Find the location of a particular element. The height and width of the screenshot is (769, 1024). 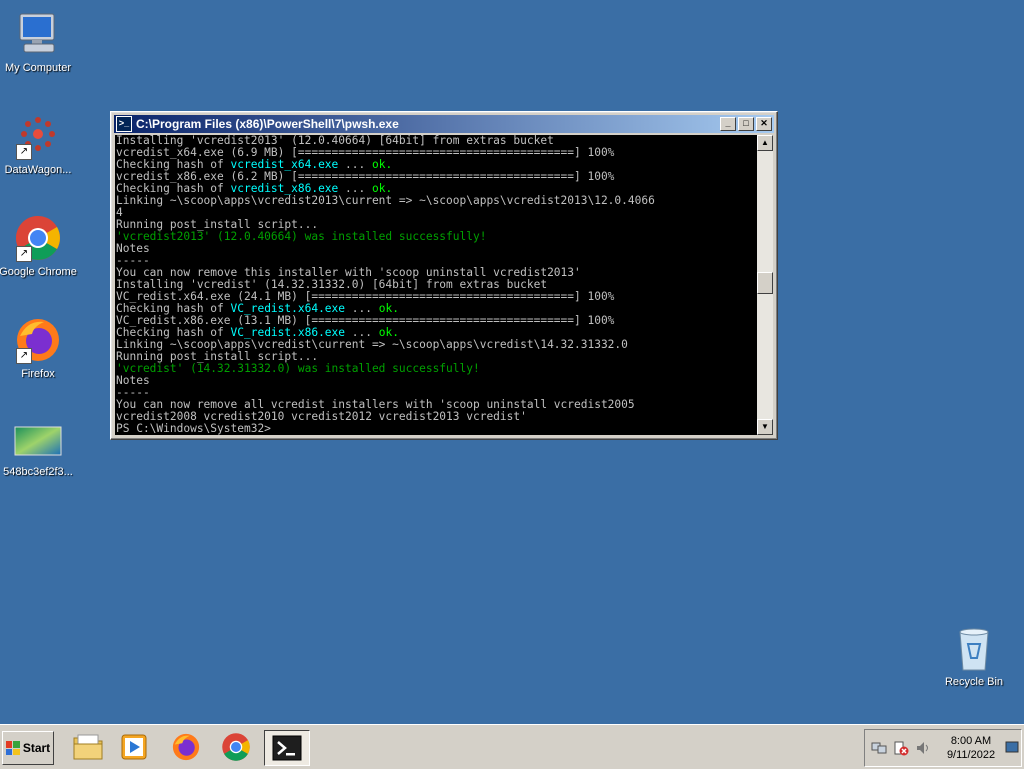

show-desktop-icon is located at coordinates (1012, 747).